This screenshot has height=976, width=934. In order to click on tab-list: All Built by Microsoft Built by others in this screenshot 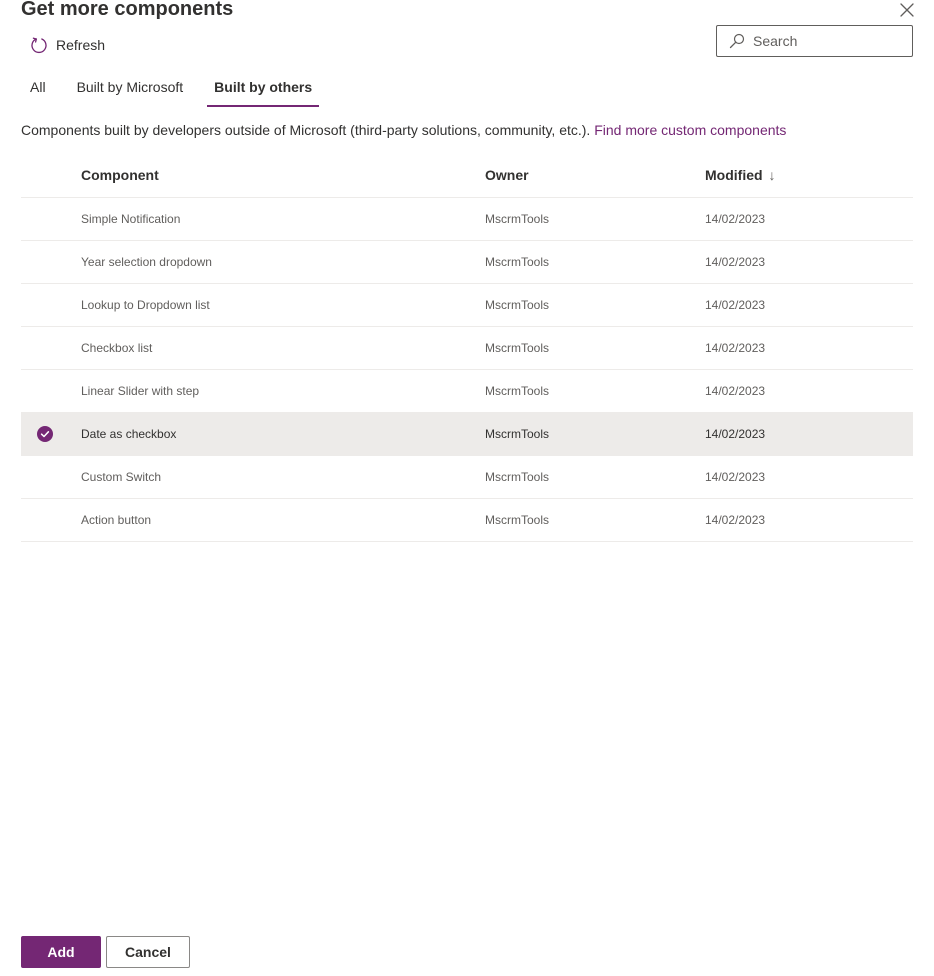, I will do `click(177, 90)`.